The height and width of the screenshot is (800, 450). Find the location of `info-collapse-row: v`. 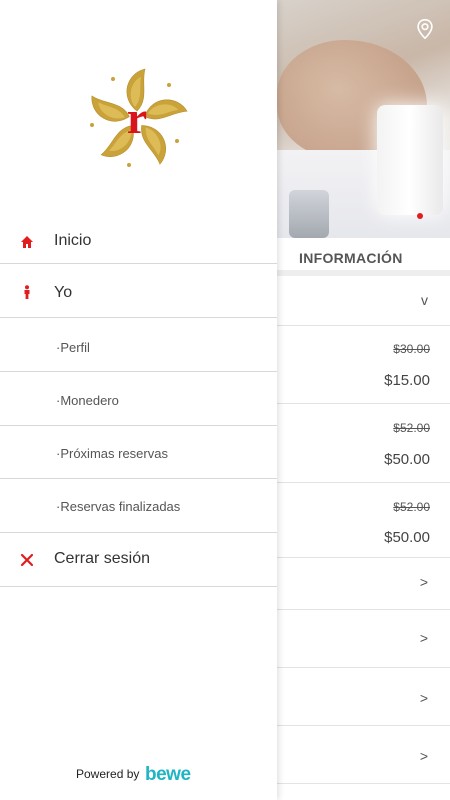

info-collapse-row: v is located at coordinates (363, 301).